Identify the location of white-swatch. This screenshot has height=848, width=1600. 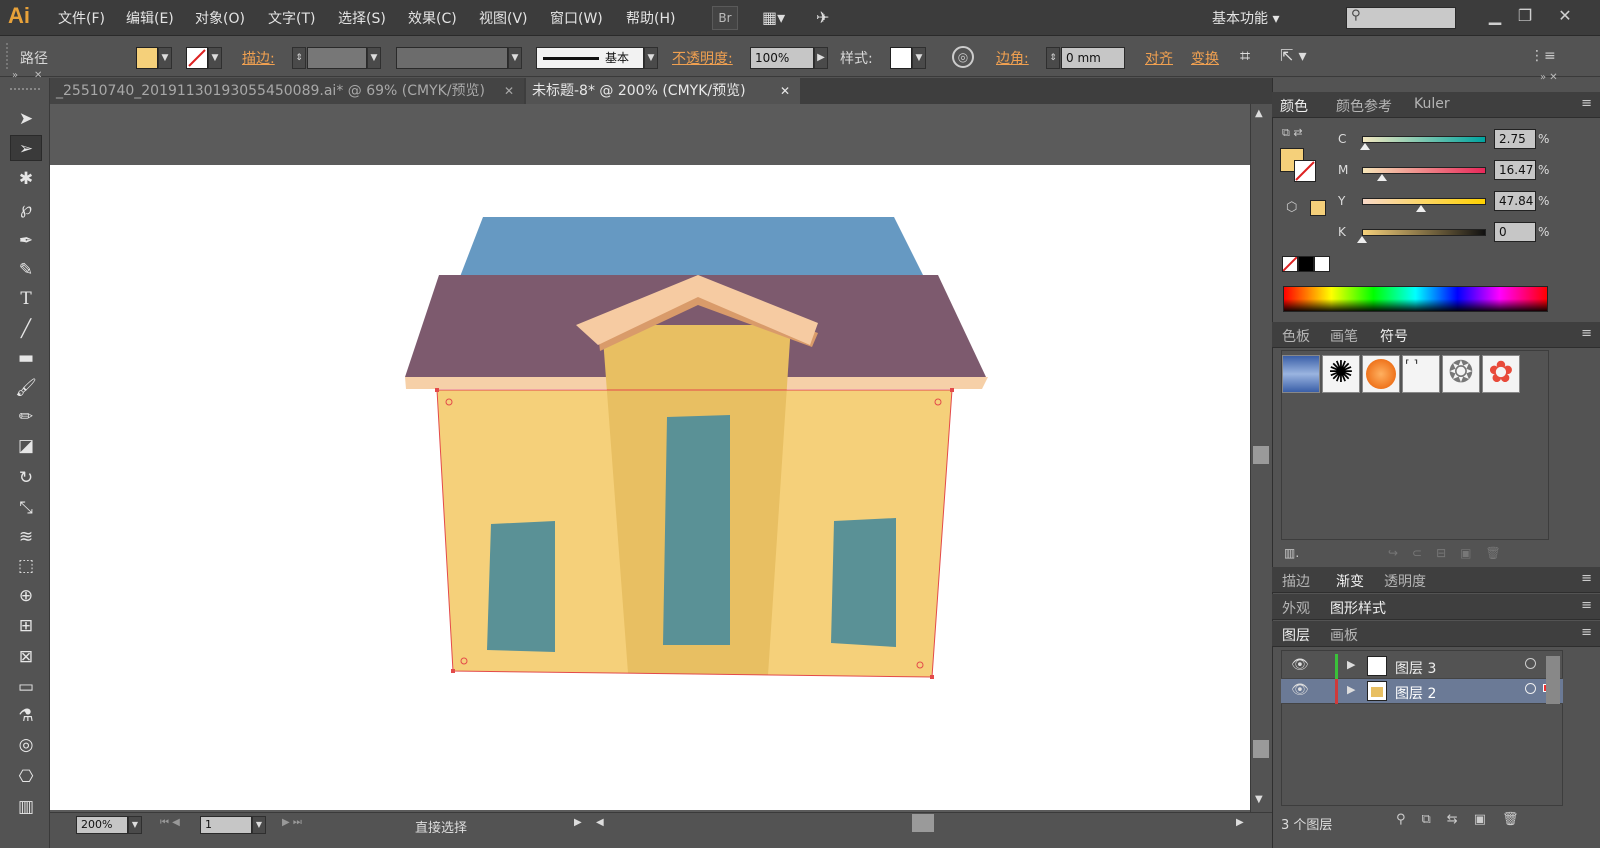
(1322, 264).